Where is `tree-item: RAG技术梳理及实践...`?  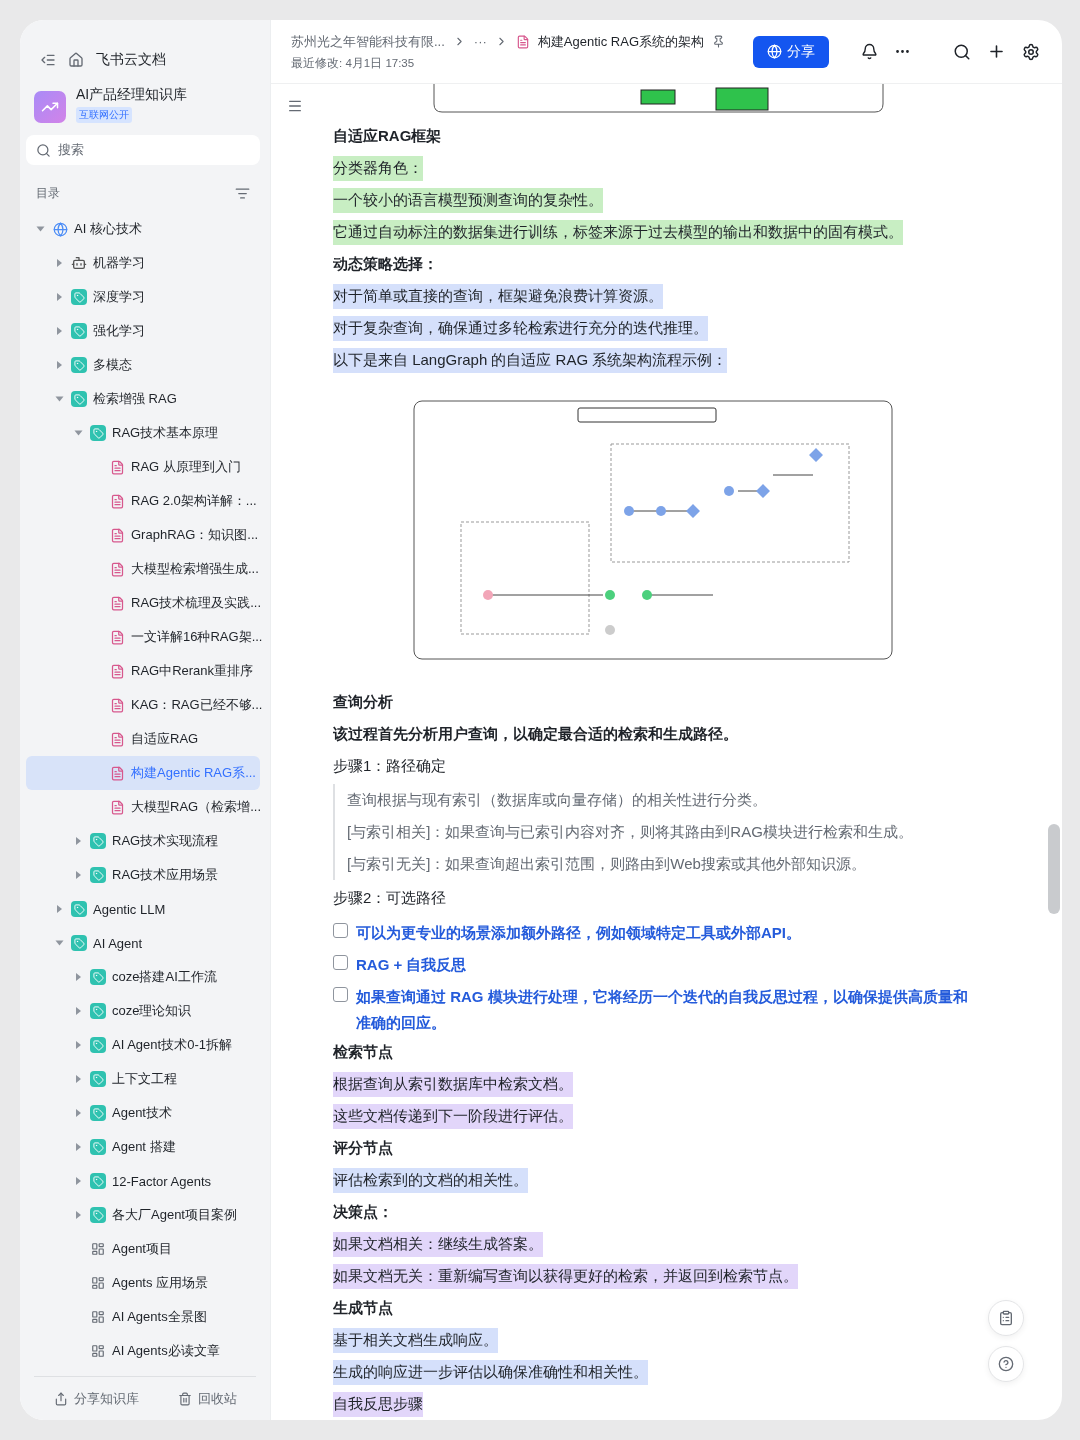 tree-item: RAG技术梳理及实践... is located at coordinates (143, 603).